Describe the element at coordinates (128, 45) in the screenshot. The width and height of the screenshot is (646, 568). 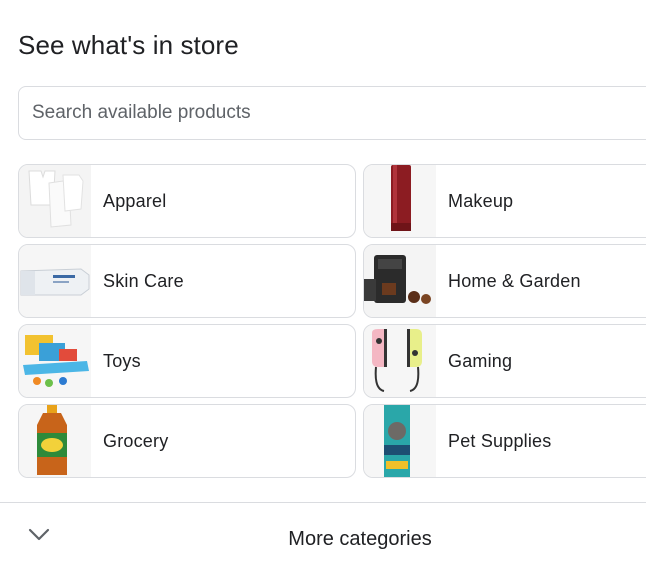
I see `section-title: See what's in store` at that location.